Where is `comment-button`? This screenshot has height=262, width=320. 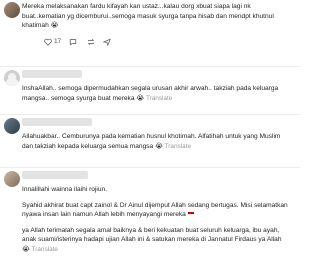
comment-button is located at coordinates (74, 42).